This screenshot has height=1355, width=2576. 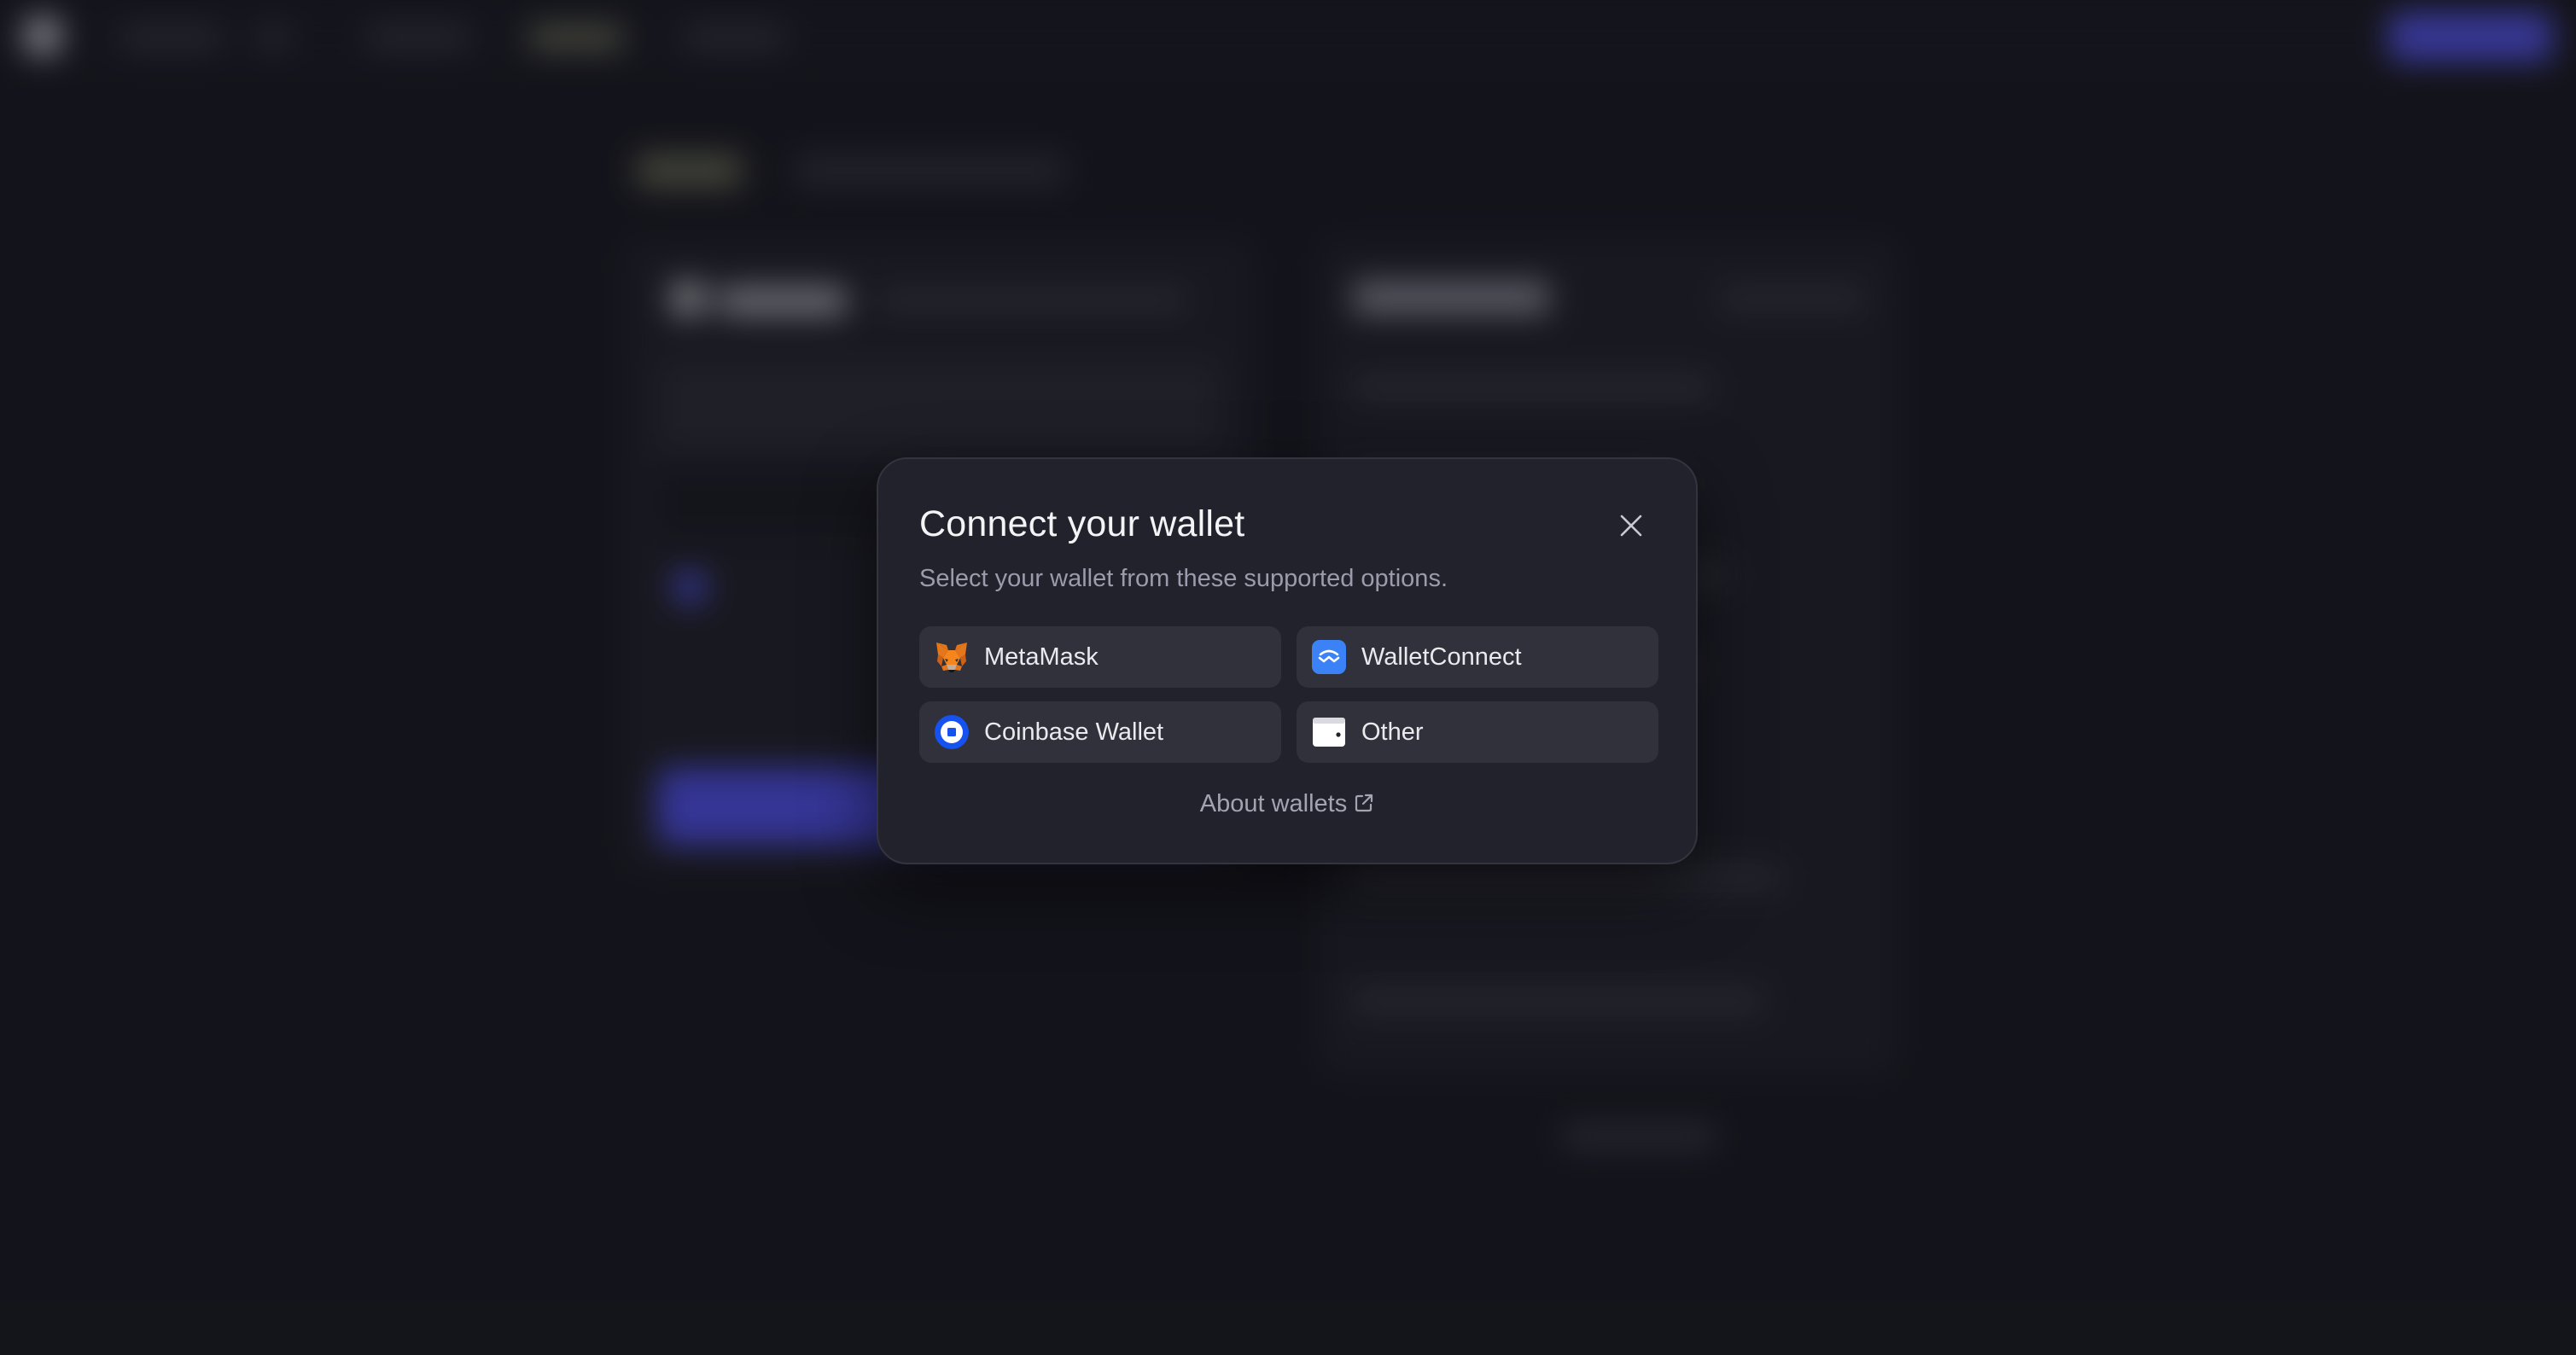 What do you see at coordinates (1477, 732) in the screenshot?
I see `wallet-option-other: Other` at bounding box center [1477, 732].